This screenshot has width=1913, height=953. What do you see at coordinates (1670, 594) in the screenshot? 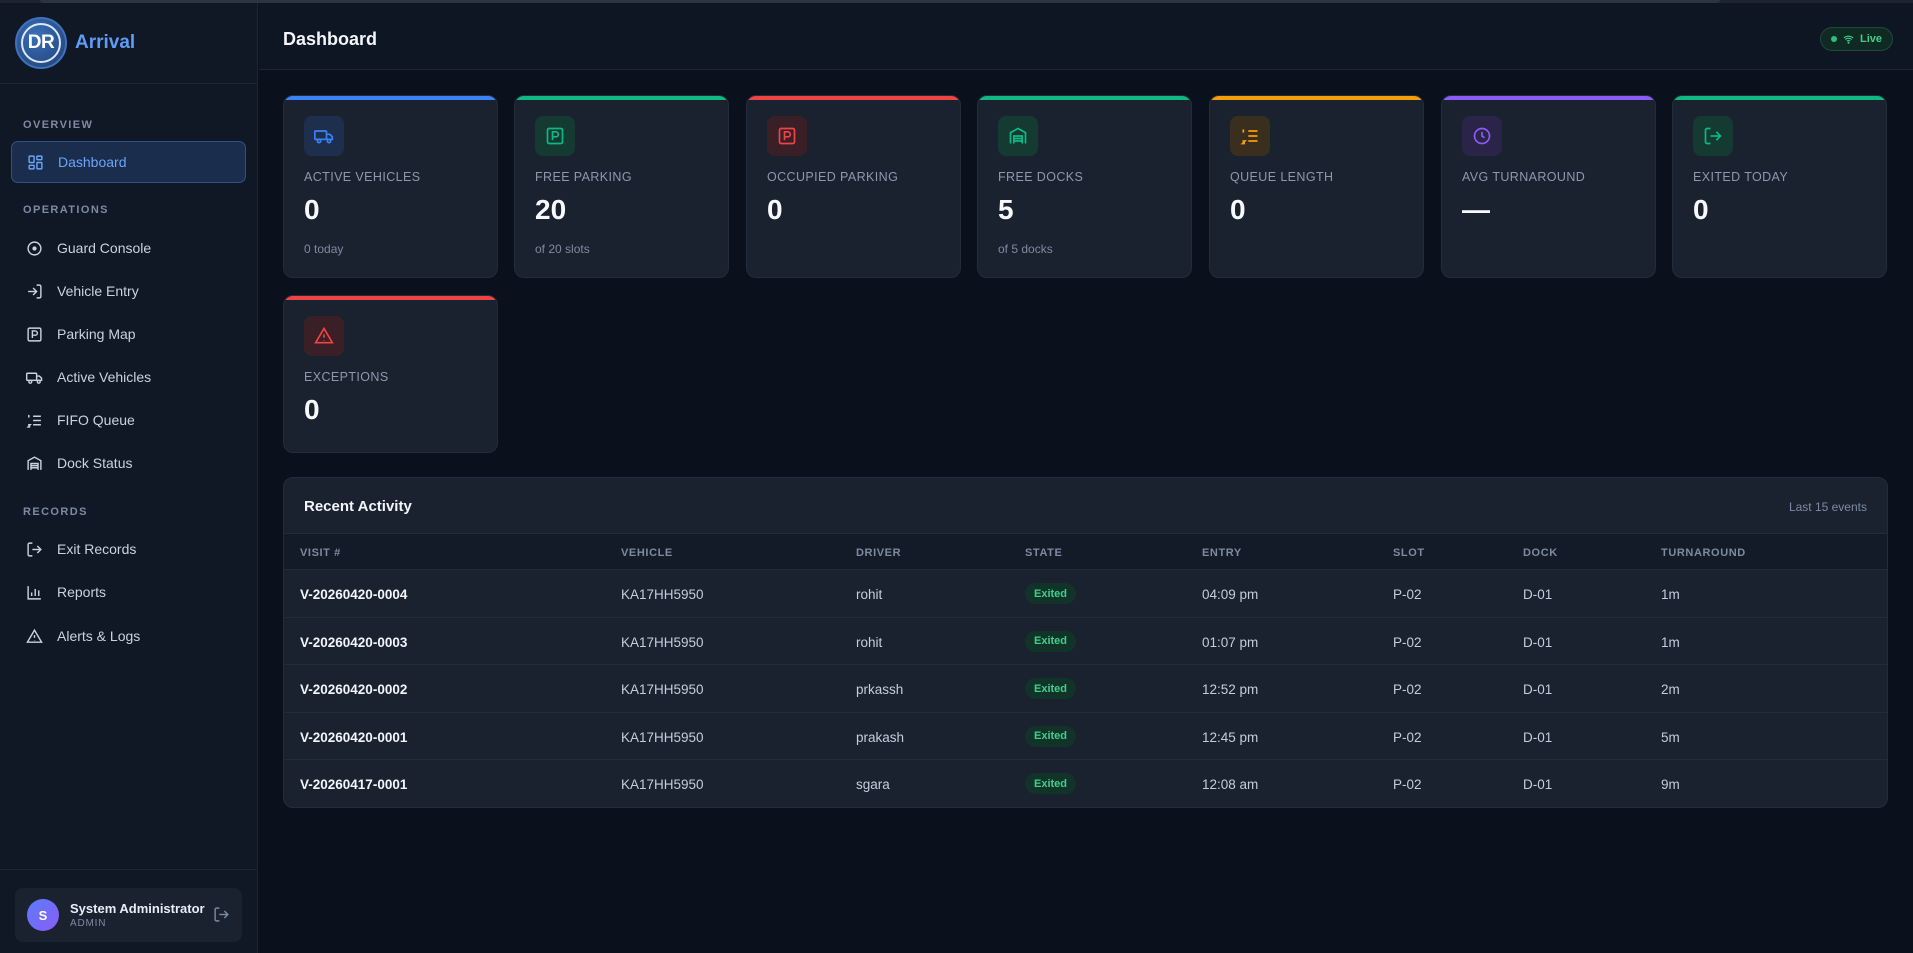
I see `cell-turnaround: 1m` at bounding box center [1670, 594].